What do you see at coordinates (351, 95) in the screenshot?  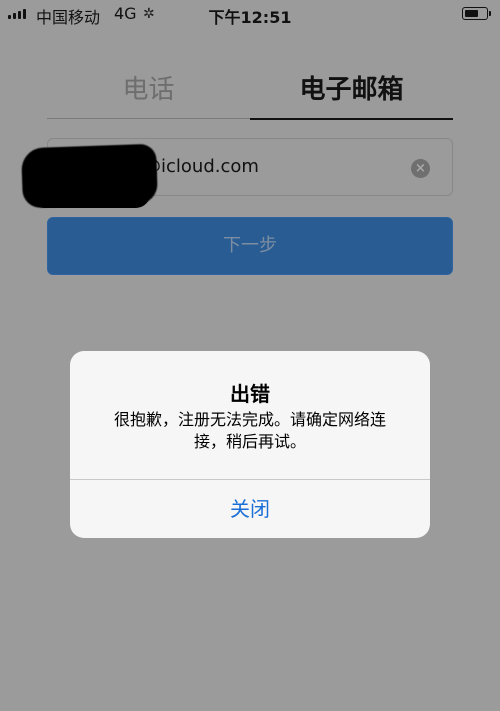 I see `tab-email: 电子邮箱` at bounding box center [351, 95].